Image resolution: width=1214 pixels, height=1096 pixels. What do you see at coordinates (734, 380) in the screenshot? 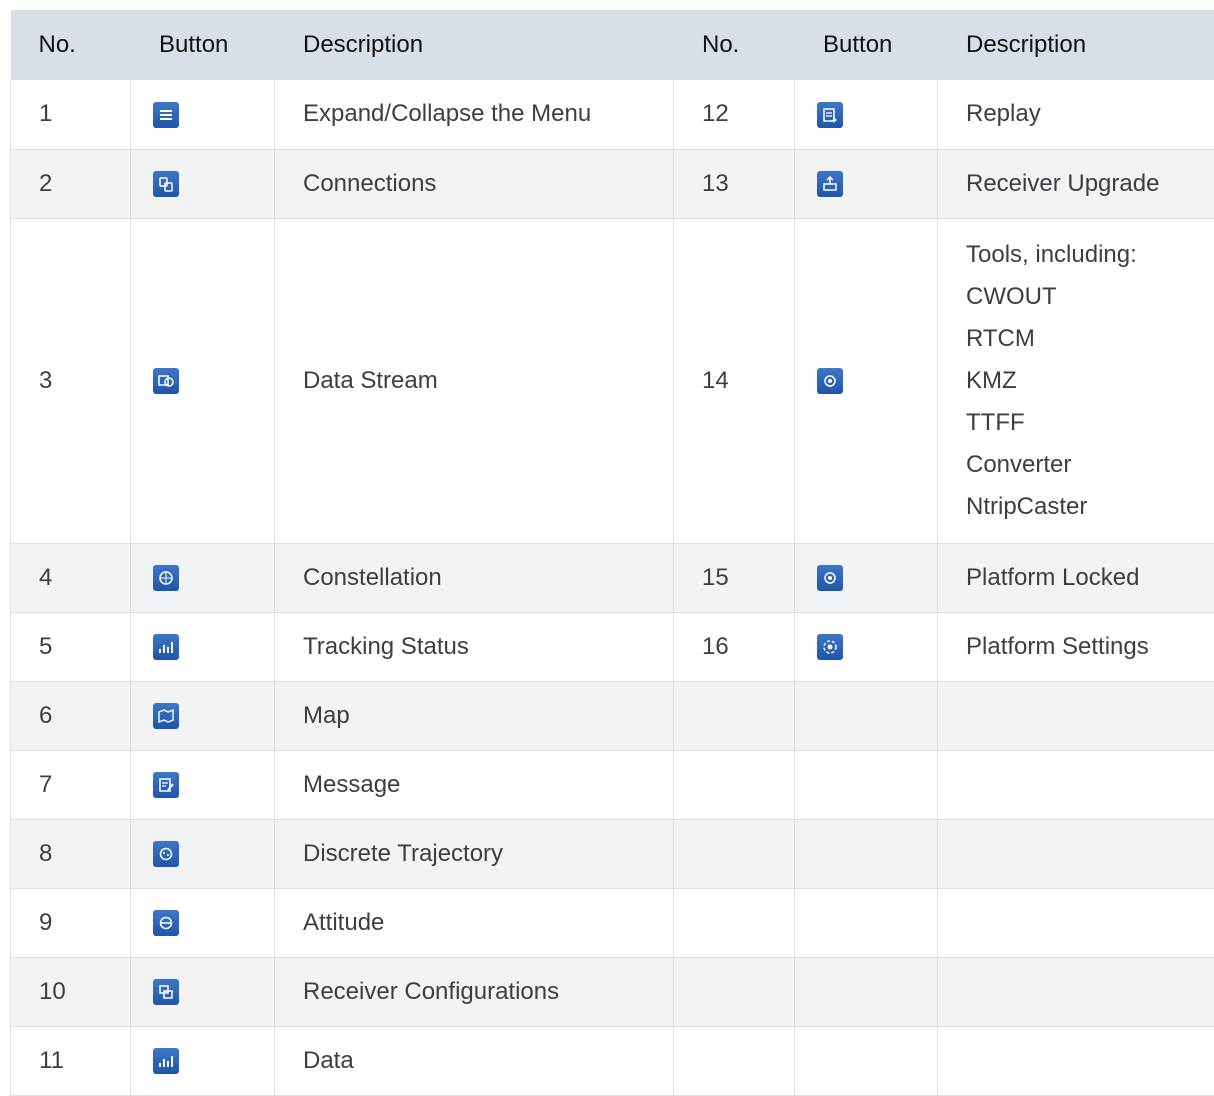
I see `row-no: 14` at bounding box center [734, 380].